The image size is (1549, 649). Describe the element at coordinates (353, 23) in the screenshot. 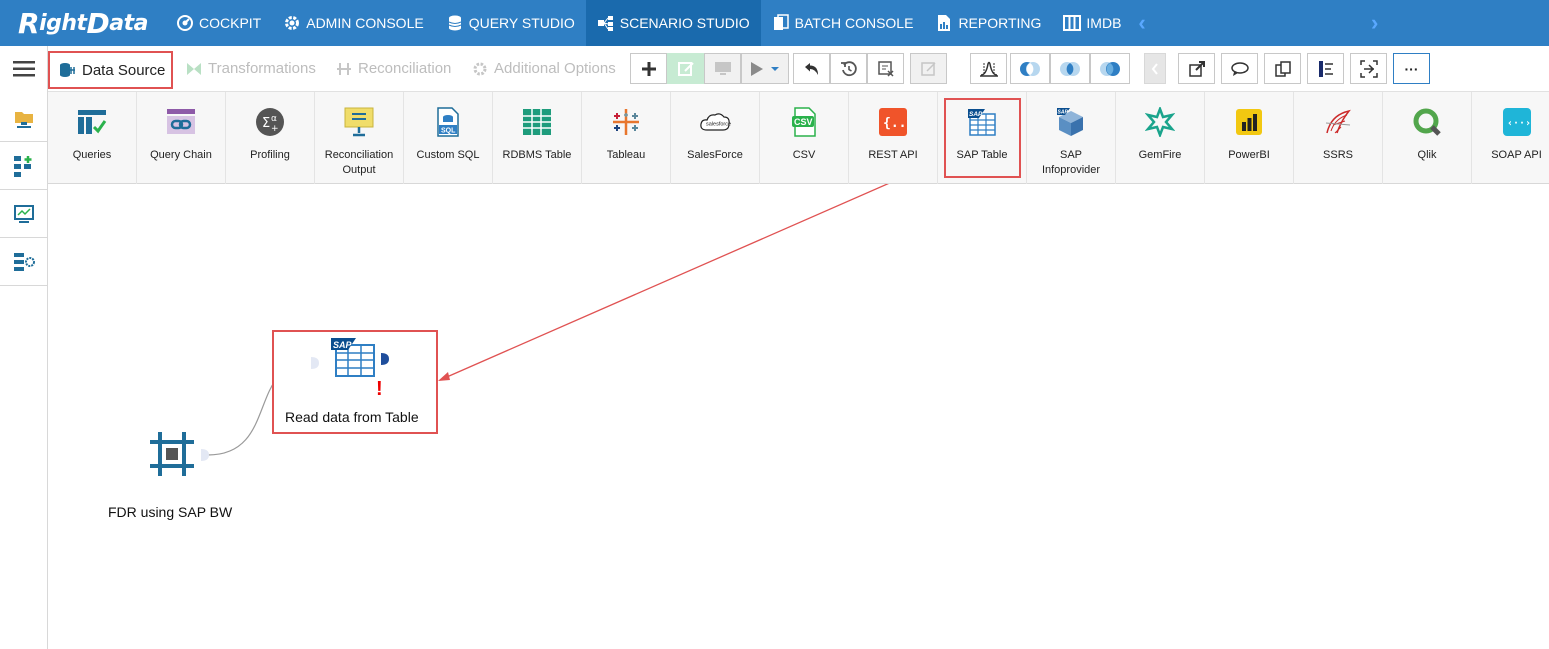

I see `nav-admin-console: ADMIN CONSOLE` at that location.